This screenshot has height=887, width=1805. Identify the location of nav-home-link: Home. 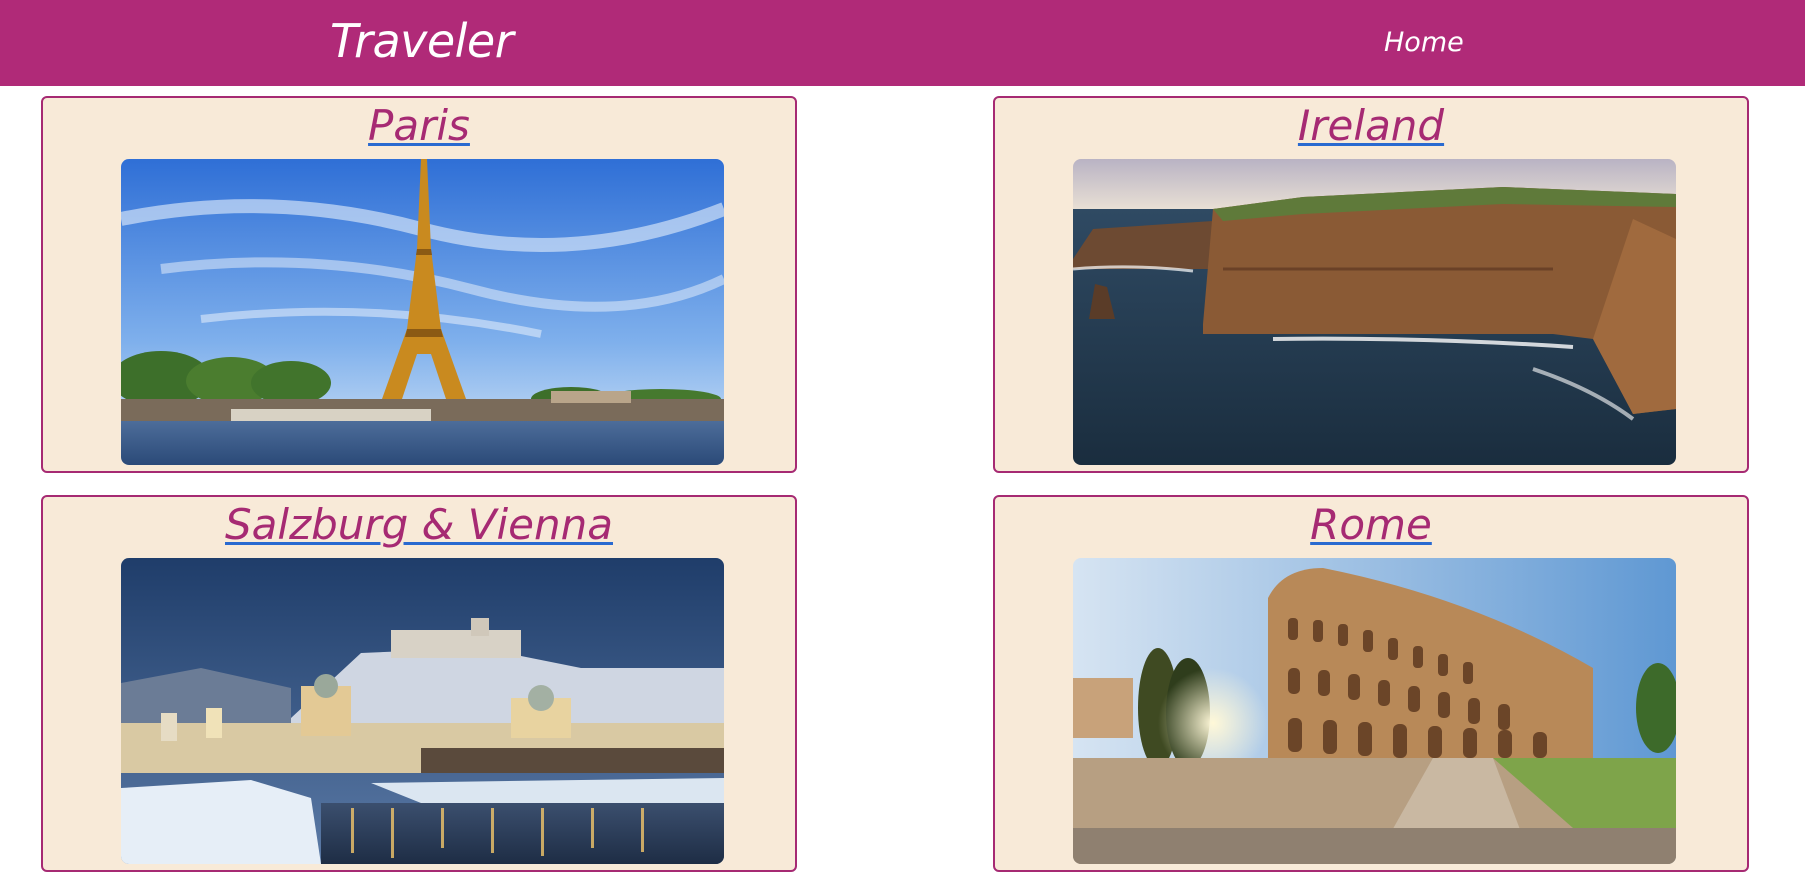
(1424, 42).